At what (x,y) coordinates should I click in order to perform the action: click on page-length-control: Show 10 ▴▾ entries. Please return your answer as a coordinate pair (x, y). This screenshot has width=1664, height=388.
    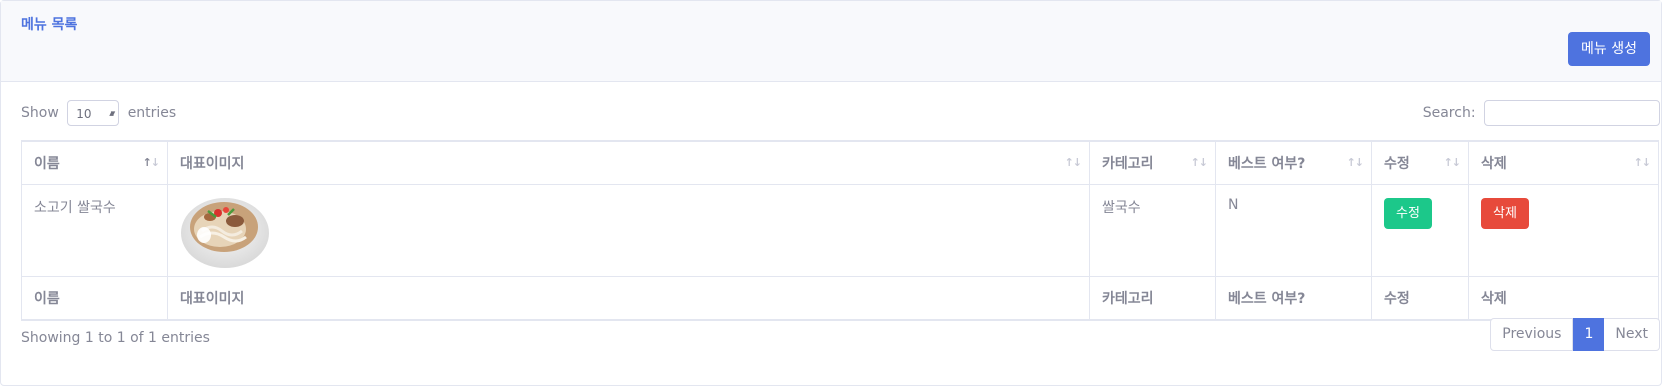
    Looking at the image, I should click on (98, 113).